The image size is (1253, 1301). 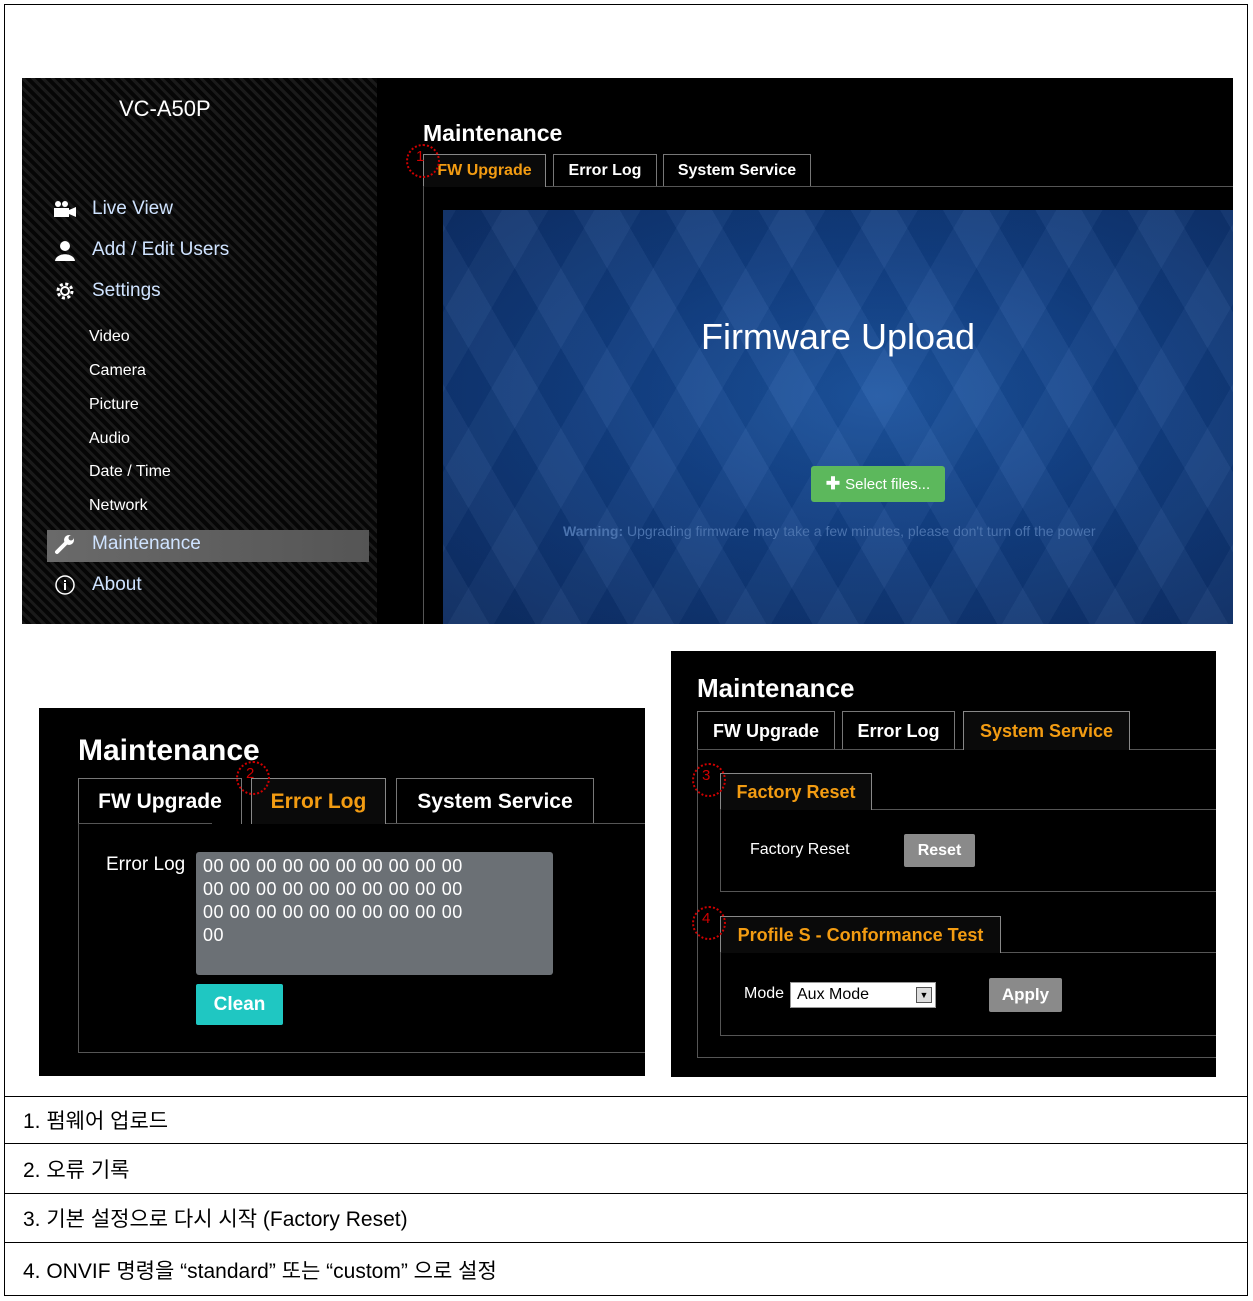 I want to click on nav-label: Settings, so click(x=126, y=290).